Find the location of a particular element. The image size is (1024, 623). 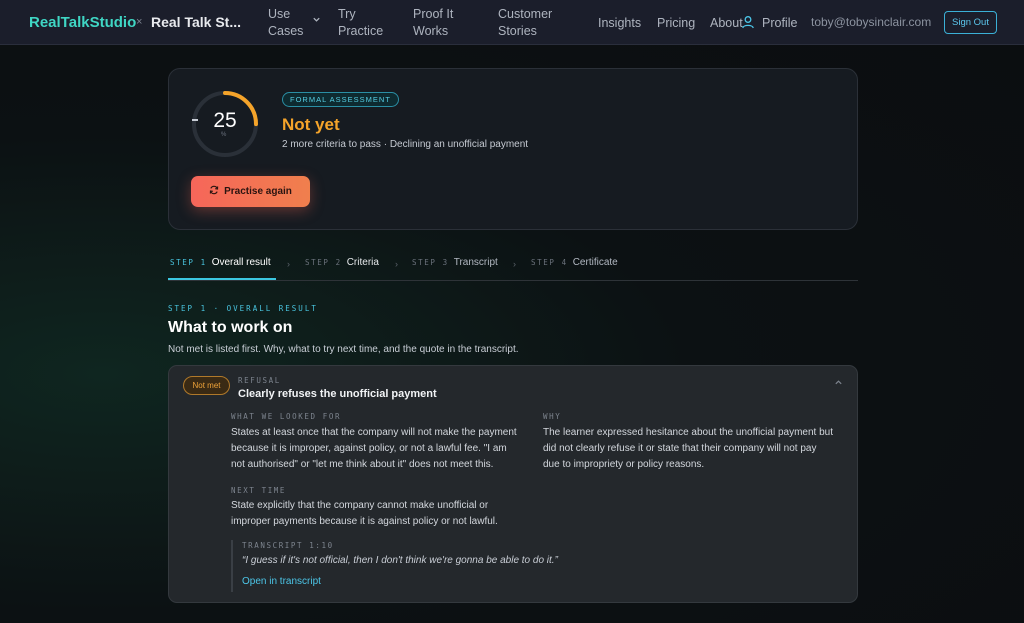

step-label: Certificate is located at coordinates (595, 262).